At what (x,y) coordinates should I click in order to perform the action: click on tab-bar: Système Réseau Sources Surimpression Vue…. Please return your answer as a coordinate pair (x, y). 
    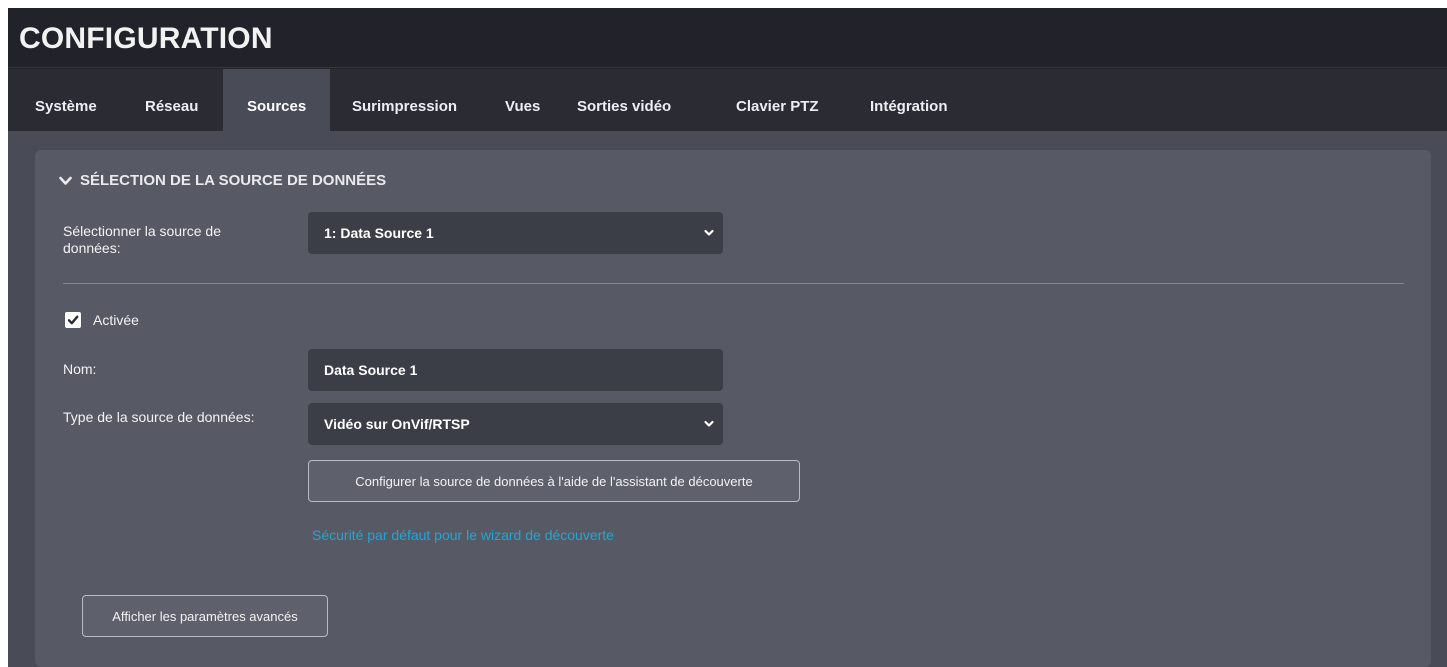
    Looking at the image, I should click on (727, 100).